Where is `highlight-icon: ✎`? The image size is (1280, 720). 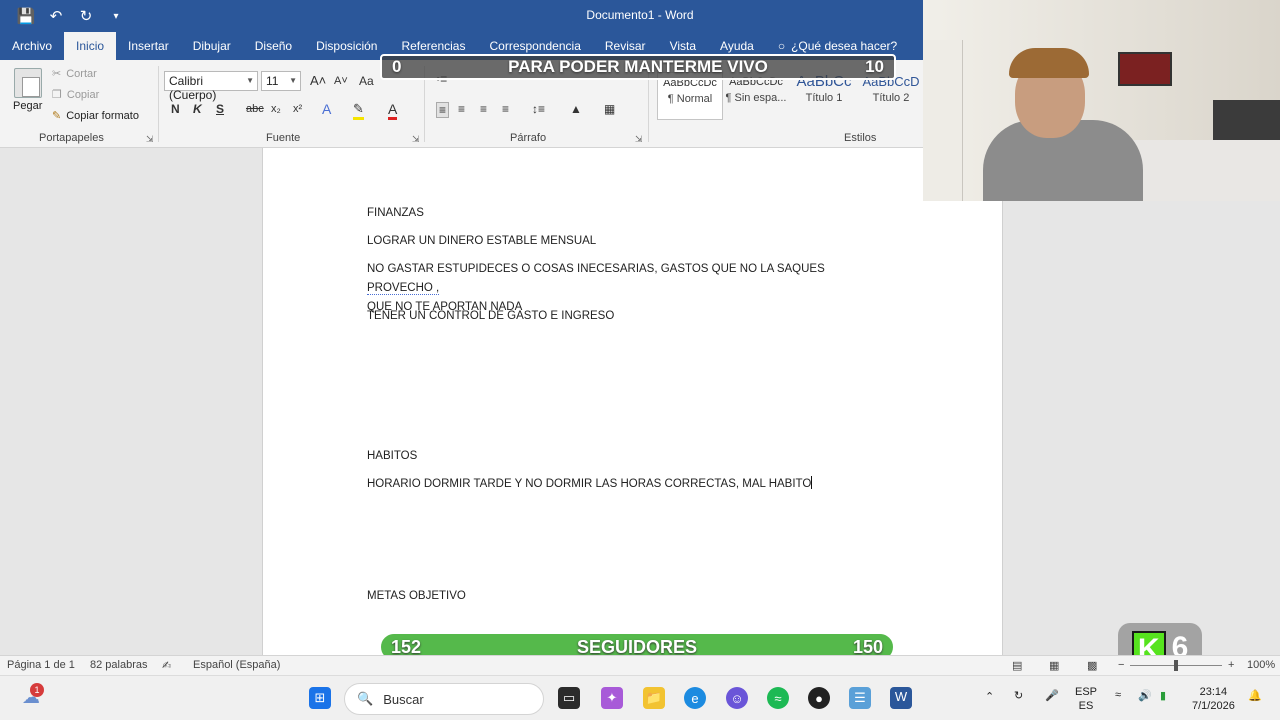 highlight-icon: ✎ is located at coordinates (358, 110).